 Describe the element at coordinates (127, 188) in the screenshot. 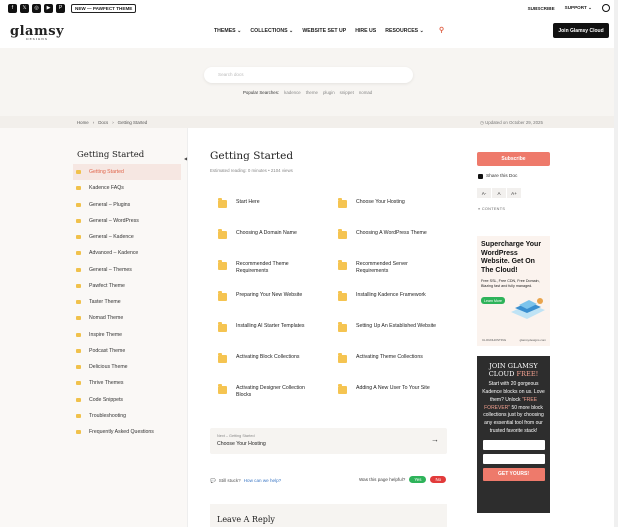

I see `sidebar-item: Kadence FAQs` at that location.